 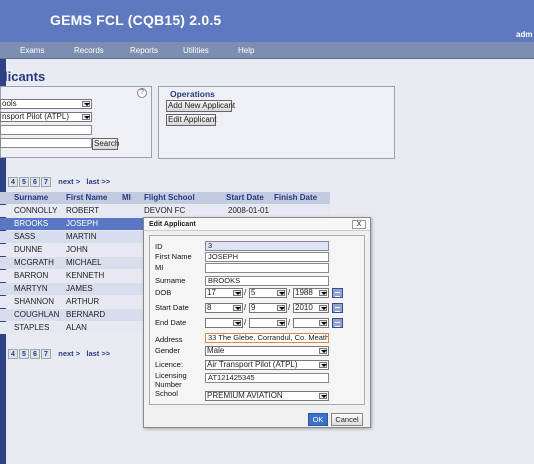 What do you see at coordinates (37, 314) in the screenshot?
I see `cell-surname: COUGHLAN` at bounding box center [37, 314].